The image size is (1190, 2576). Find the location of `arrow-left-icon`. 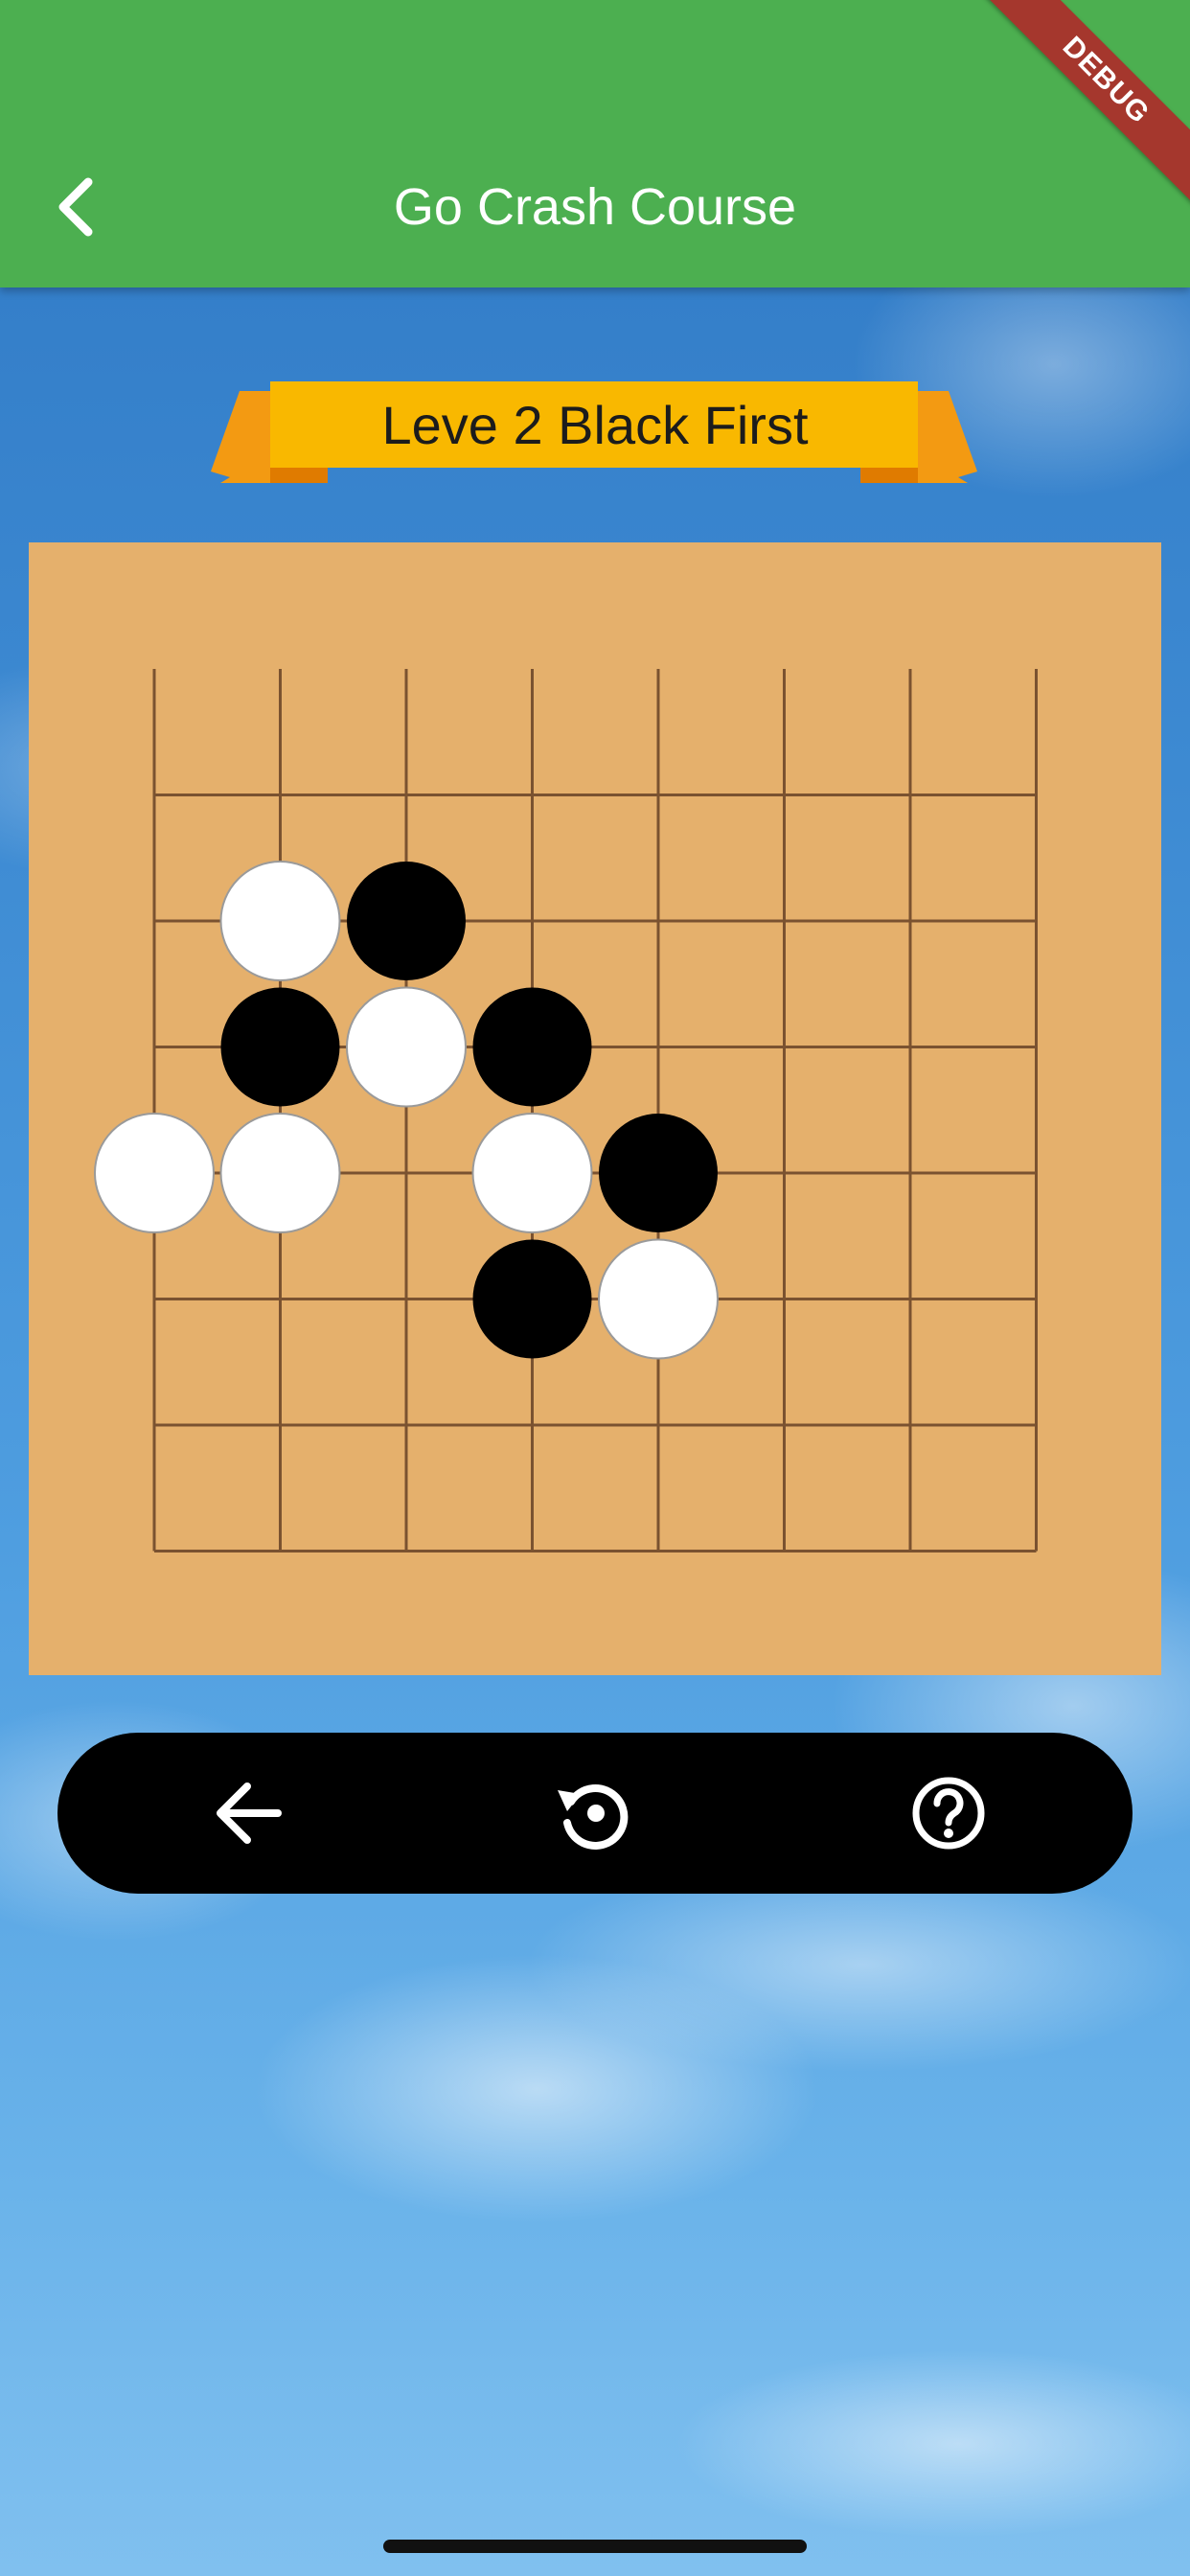

arrow-left-icon is located at coordinates (250, 1813).